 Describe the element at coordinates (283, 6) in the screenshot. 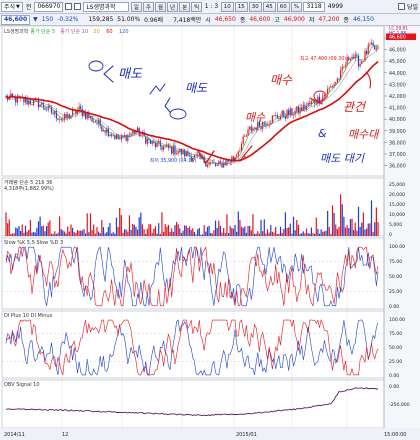

I see `minute-60-button: 60` at that location.